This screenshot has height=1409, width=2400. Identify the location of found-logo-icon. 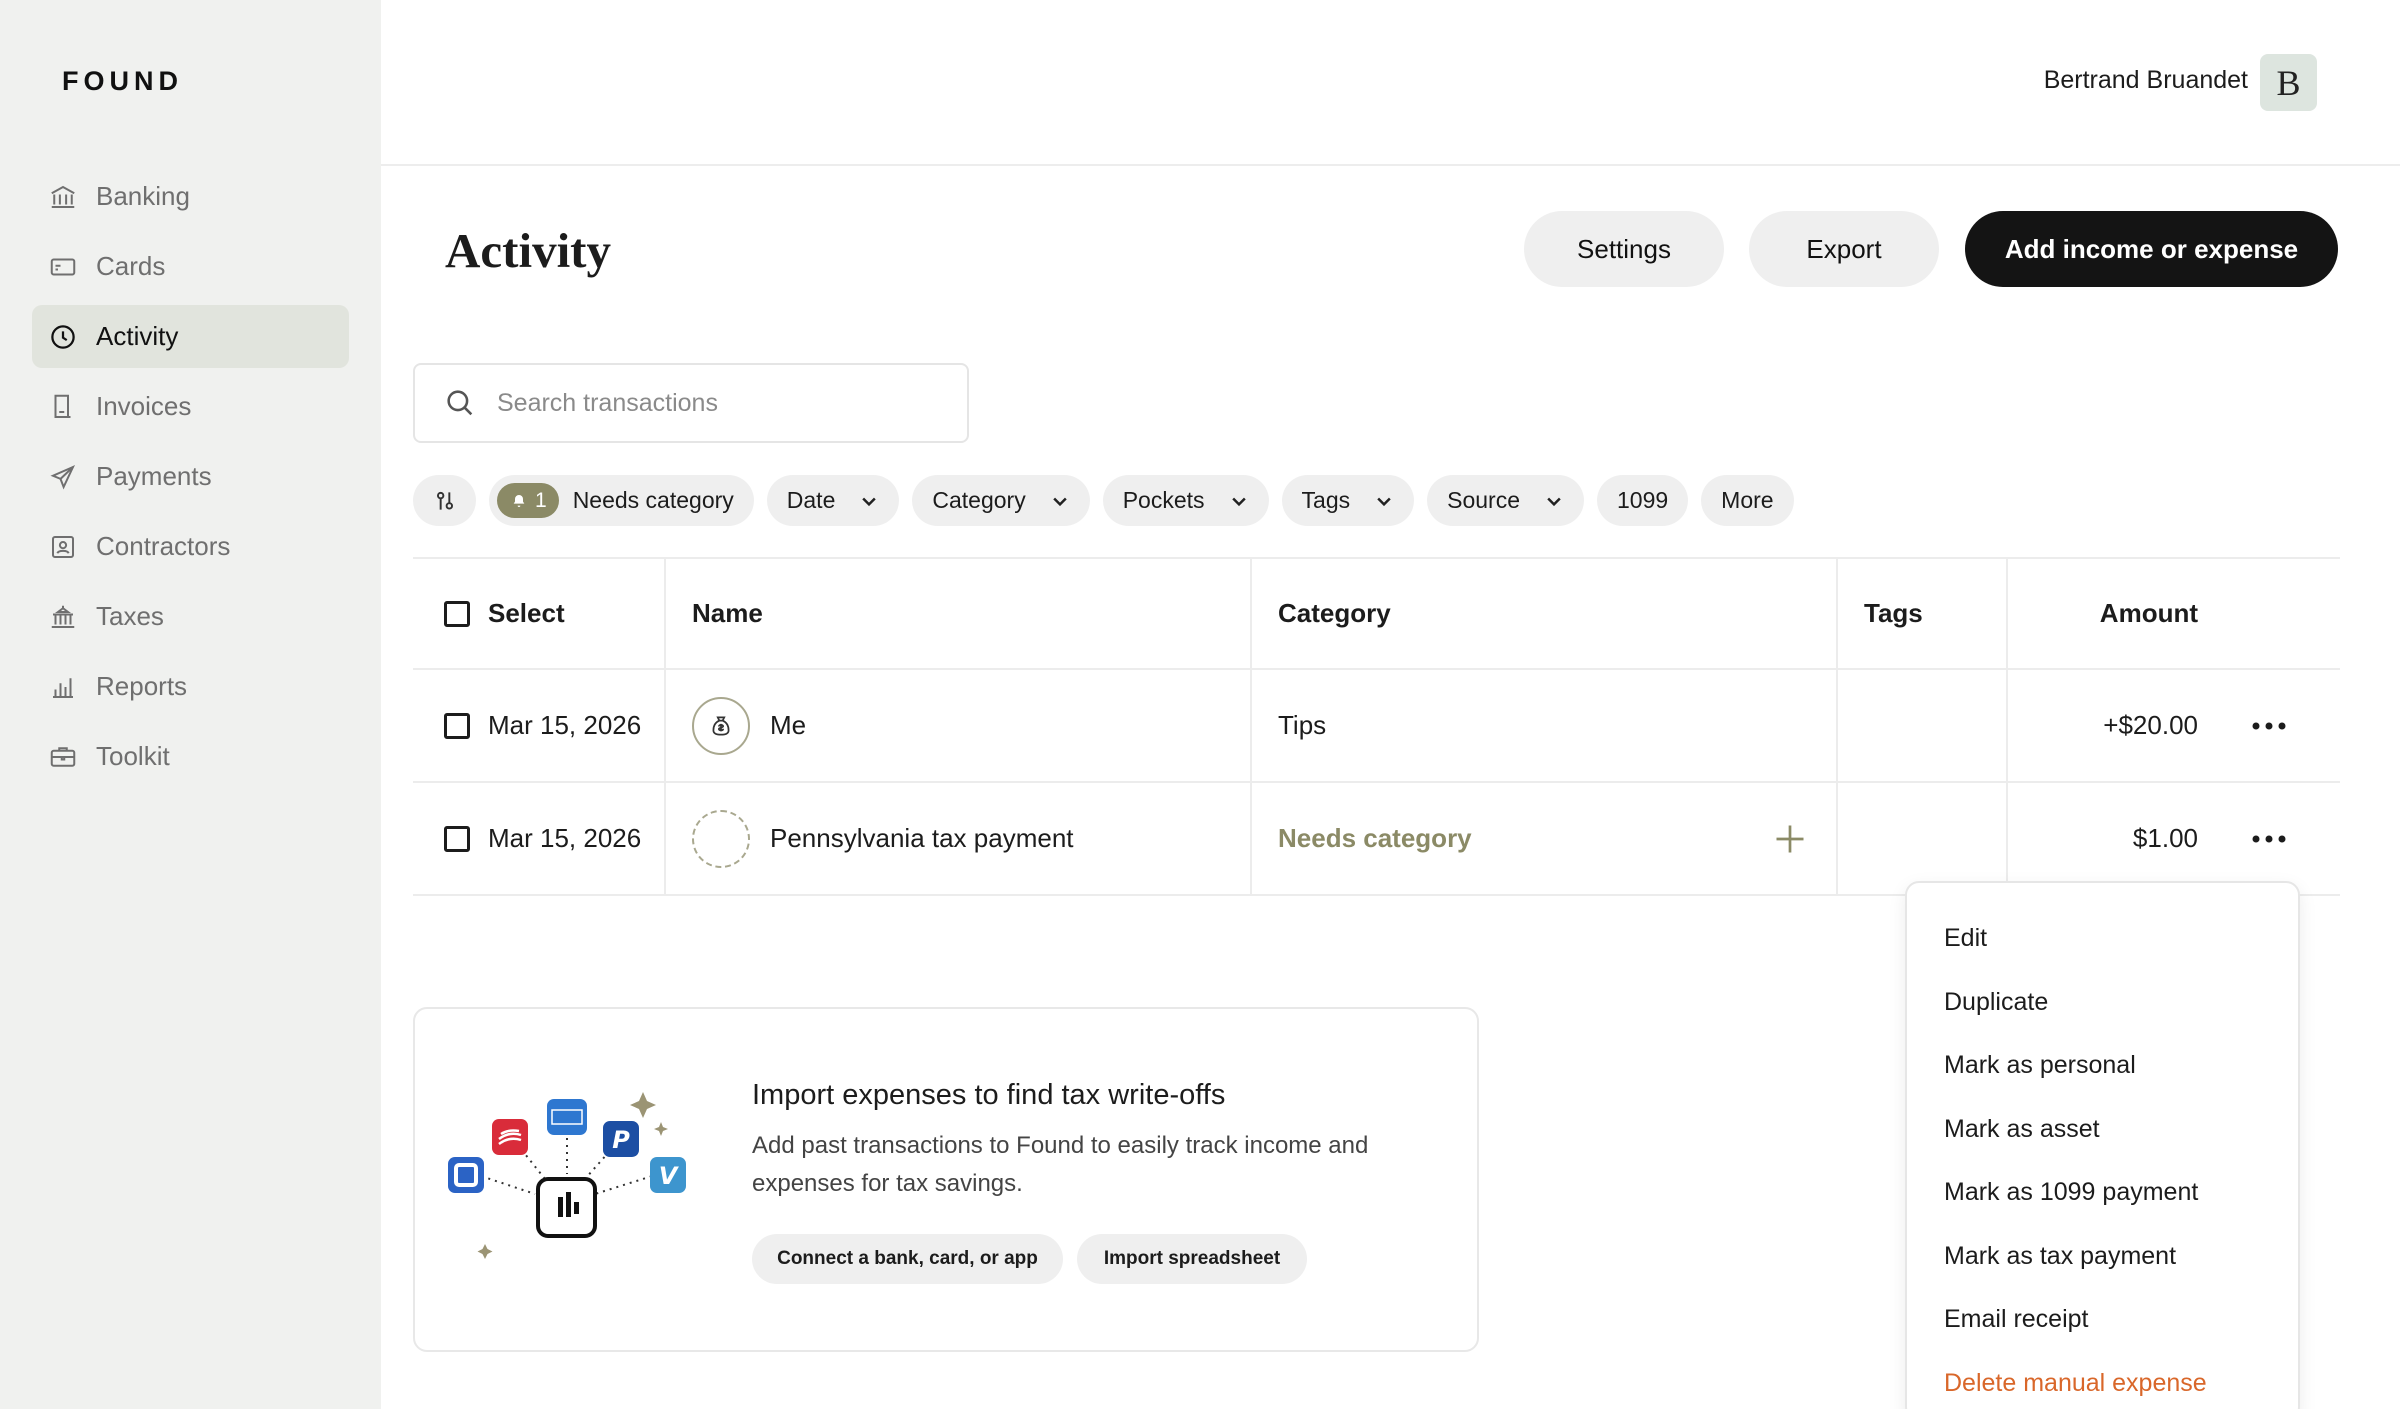
(566, 1207).